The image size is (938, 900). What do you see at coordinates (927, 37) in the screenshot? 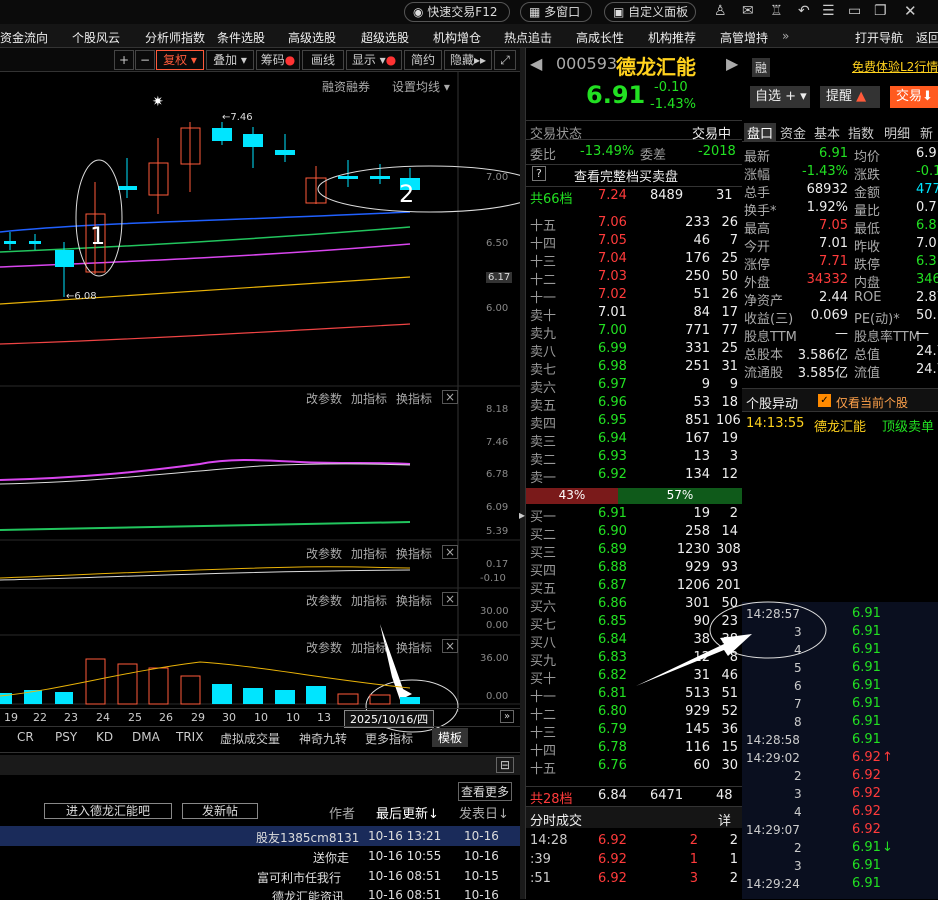
I see `menu-return: 返回` at bounding box center [927, 37].